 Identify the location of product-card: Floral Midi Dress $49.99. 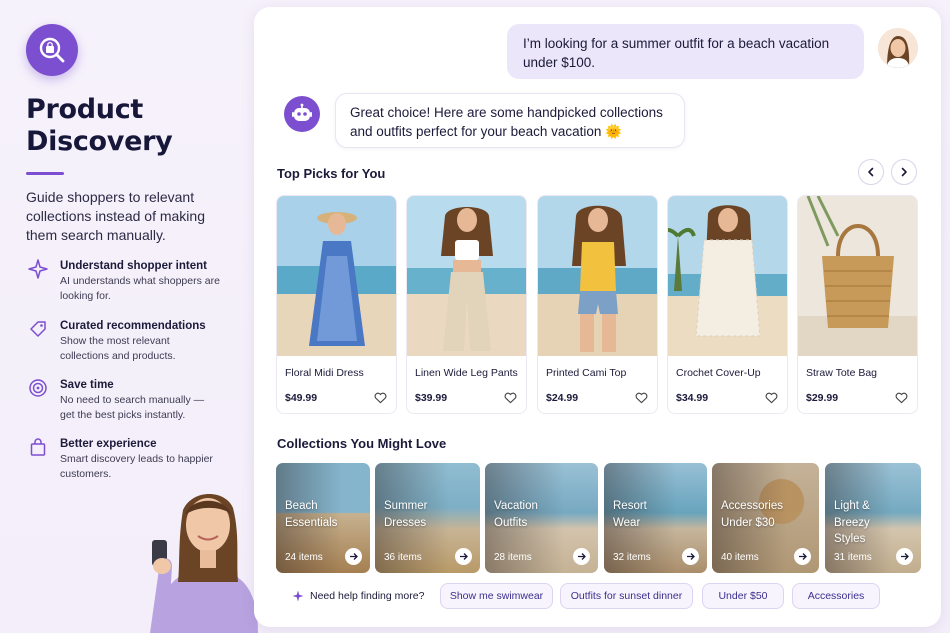
(336, 304).